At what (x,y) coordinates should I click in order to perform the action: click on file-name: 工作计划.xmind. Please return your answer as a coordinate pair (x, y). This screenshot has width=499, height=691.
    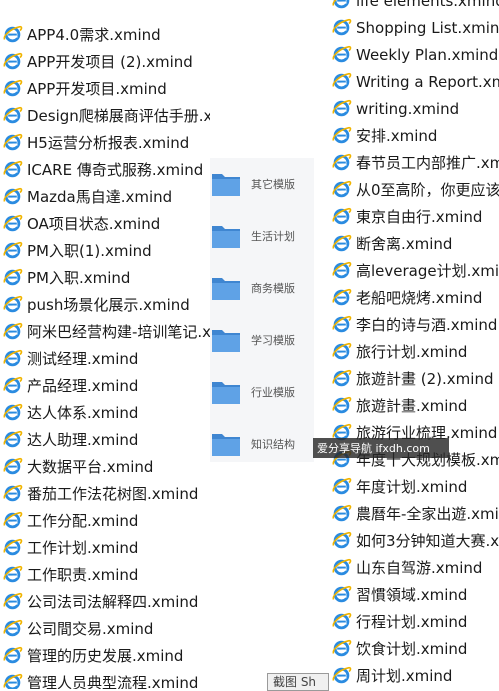
    Looking at the image, I should click on (83, 548).